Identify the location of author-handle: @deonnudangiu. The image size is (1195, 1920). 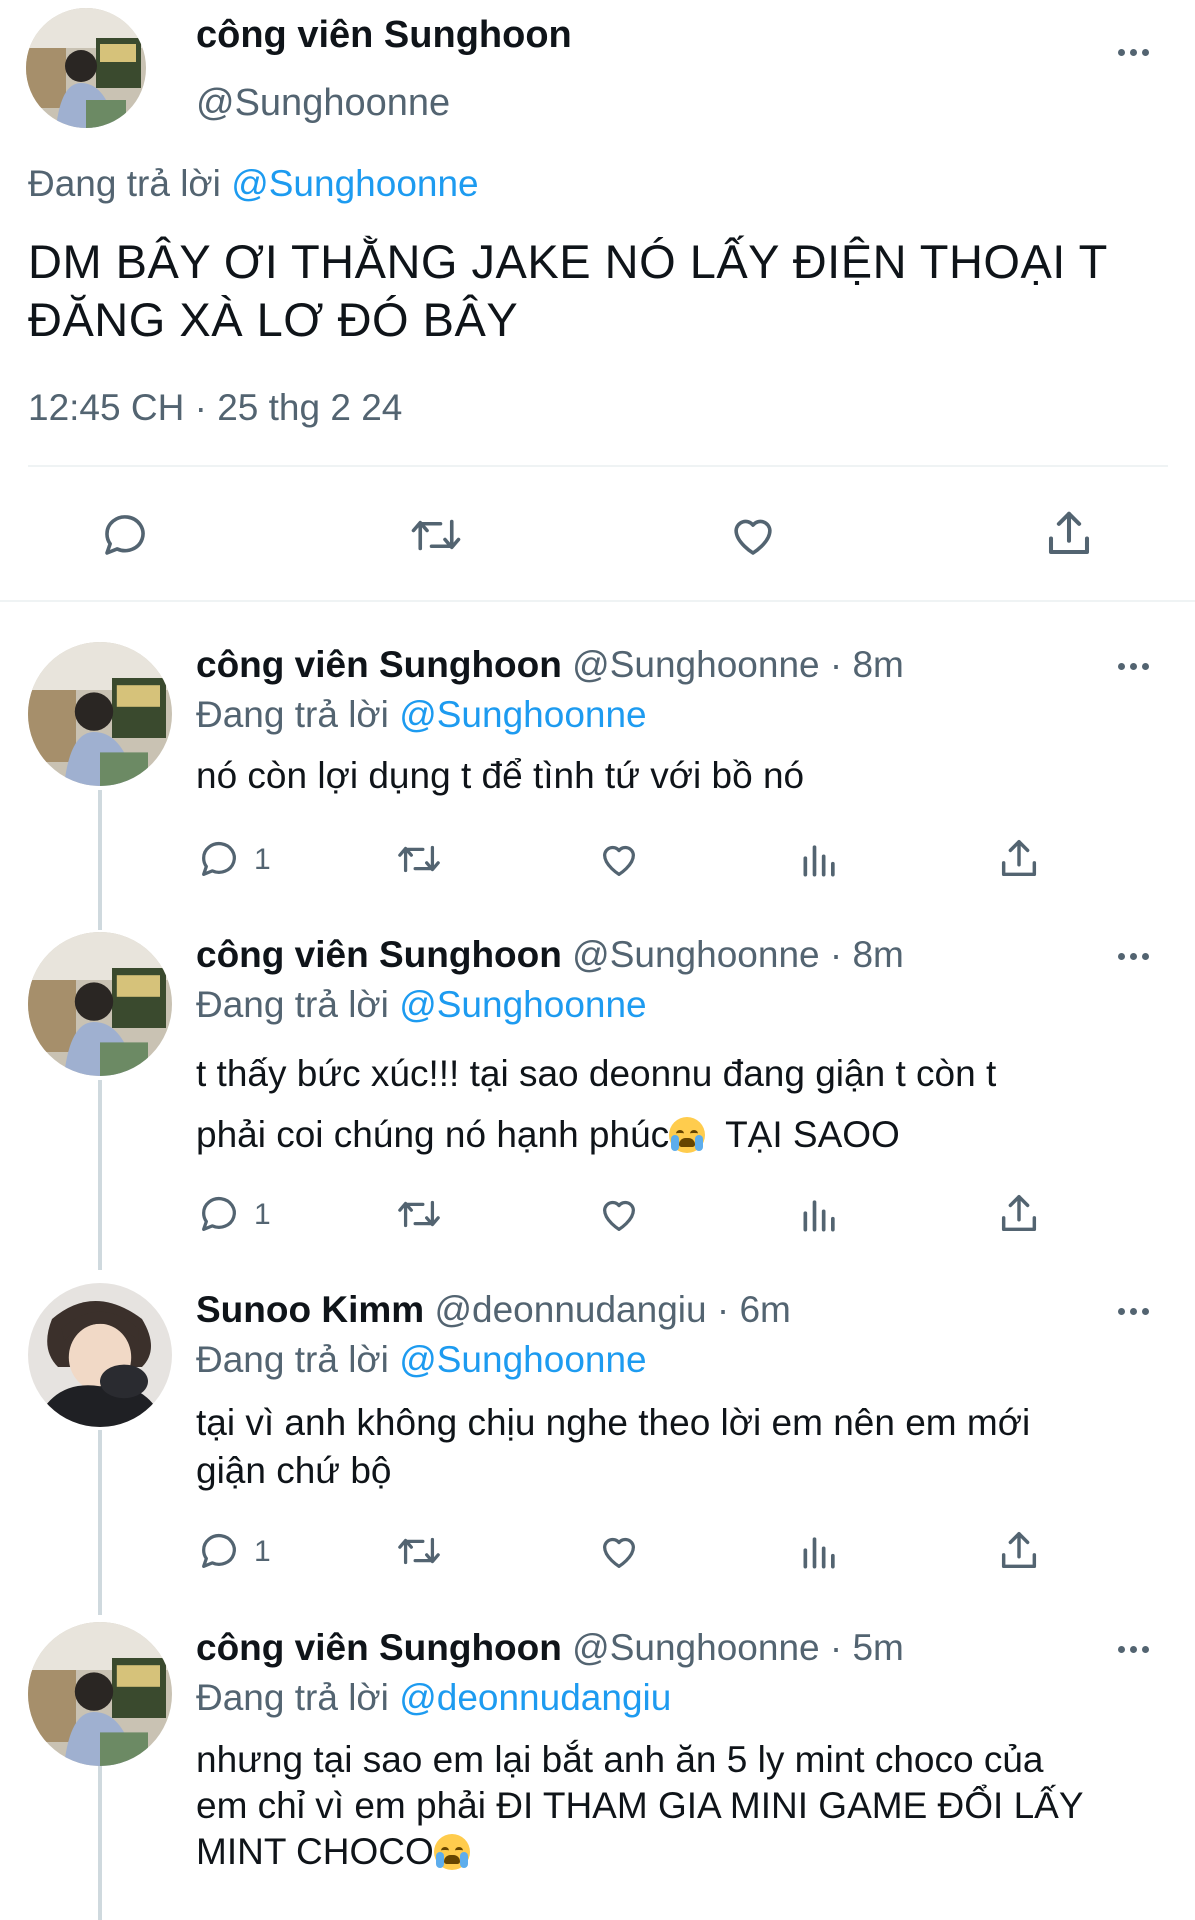
(570, 1309).